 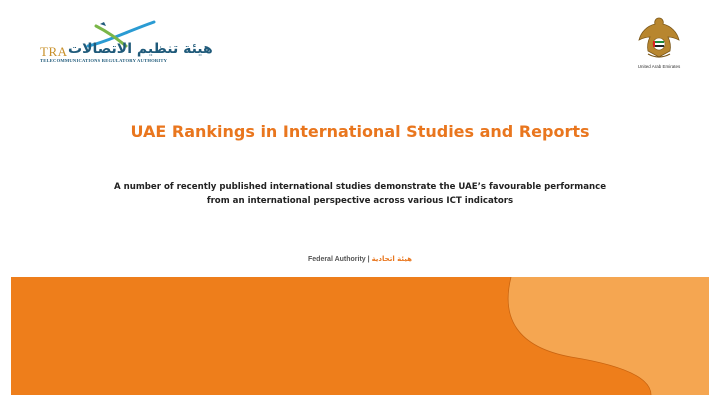 What do you see at coordinates (659, 66) in the screenshot?
I see `uae-emblem-caption: United Arab Emirates` at bounding box center [659, 66].